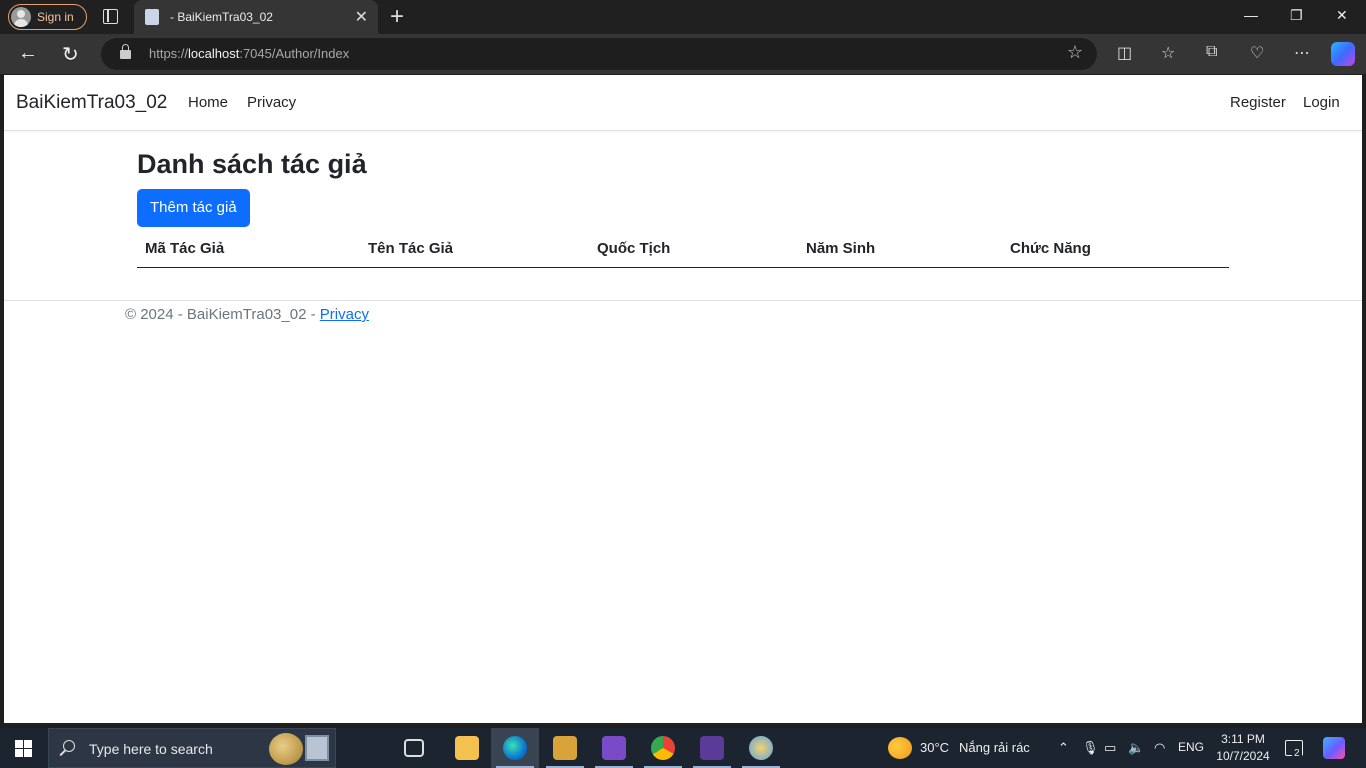 Image resolution: width=1366 pixels, height=768 pixels. I want to click on window-close-icon: ✕, so click(1342, 15).